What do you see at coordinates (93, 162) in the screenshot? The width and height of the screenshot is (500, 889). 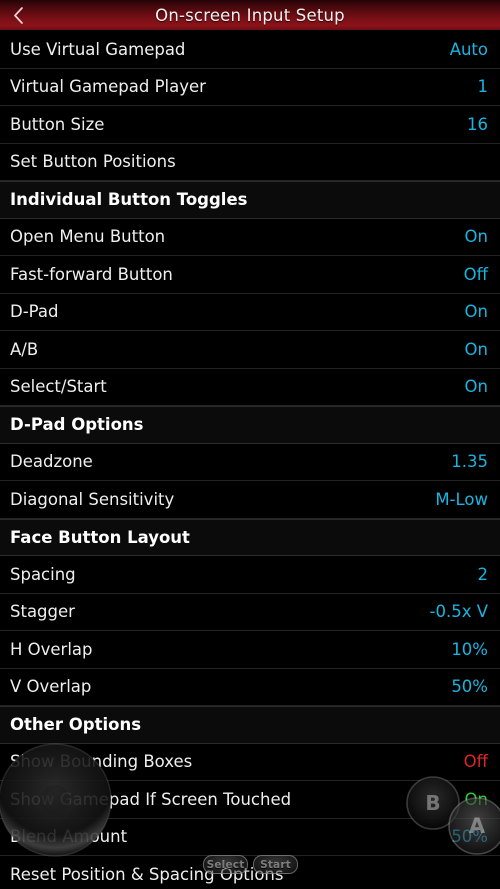 I see `setting-label: Set Button Positions` at bounding box center [93, 162].